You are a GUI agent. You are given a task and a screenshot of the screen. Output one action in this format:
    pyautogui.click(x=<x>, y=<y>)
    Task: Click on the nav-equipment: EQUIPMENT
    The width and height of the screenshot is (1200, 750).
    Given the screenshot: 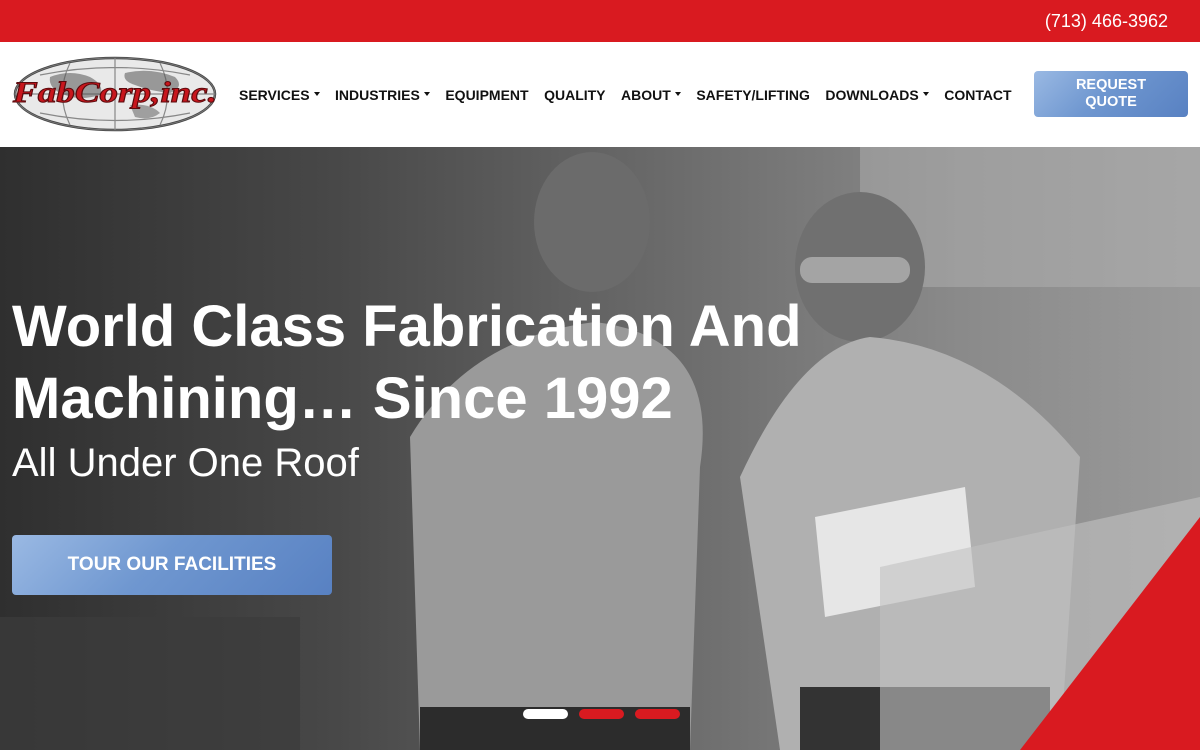 What is the action you would take?
    pyautogui.click(x=486, y=95)
    